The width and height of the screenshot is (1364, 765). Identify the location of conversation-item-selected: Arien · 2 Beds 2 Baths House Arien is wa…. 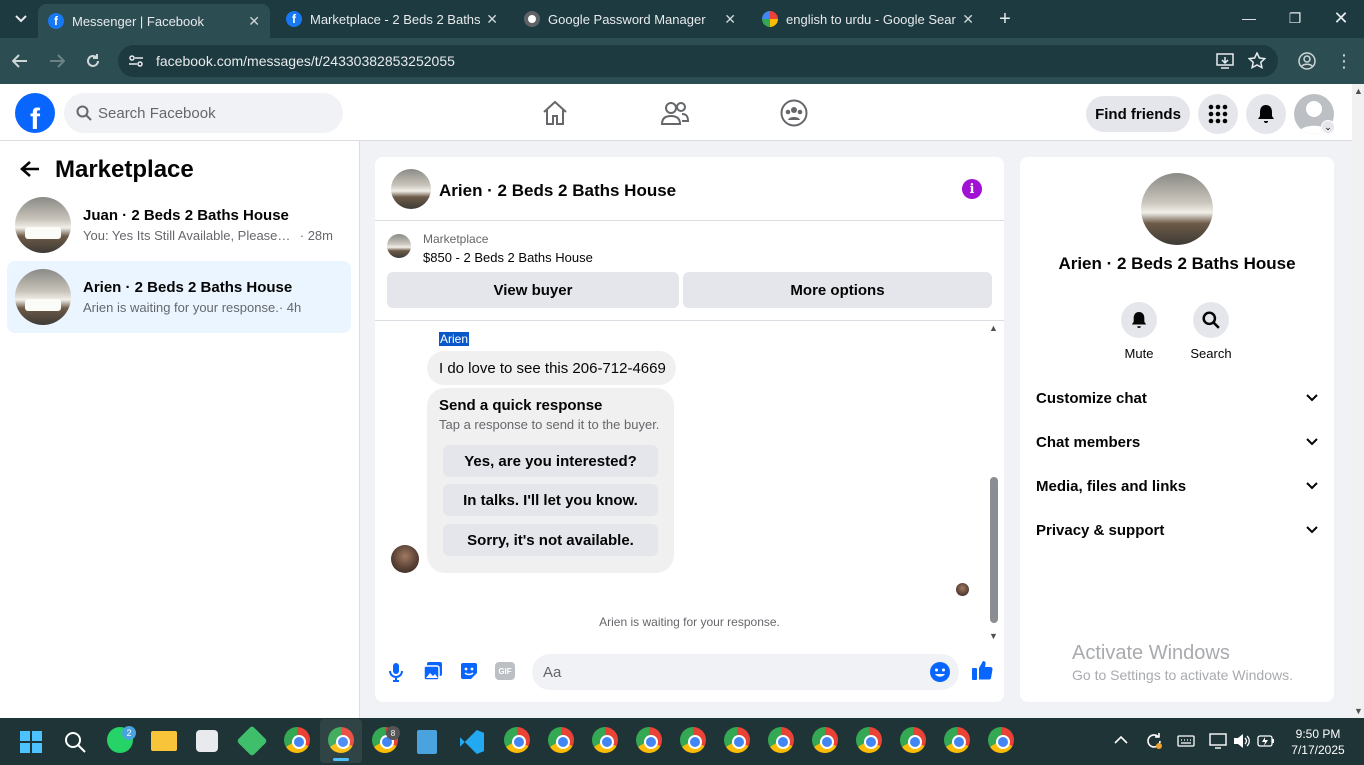
(179, 297).